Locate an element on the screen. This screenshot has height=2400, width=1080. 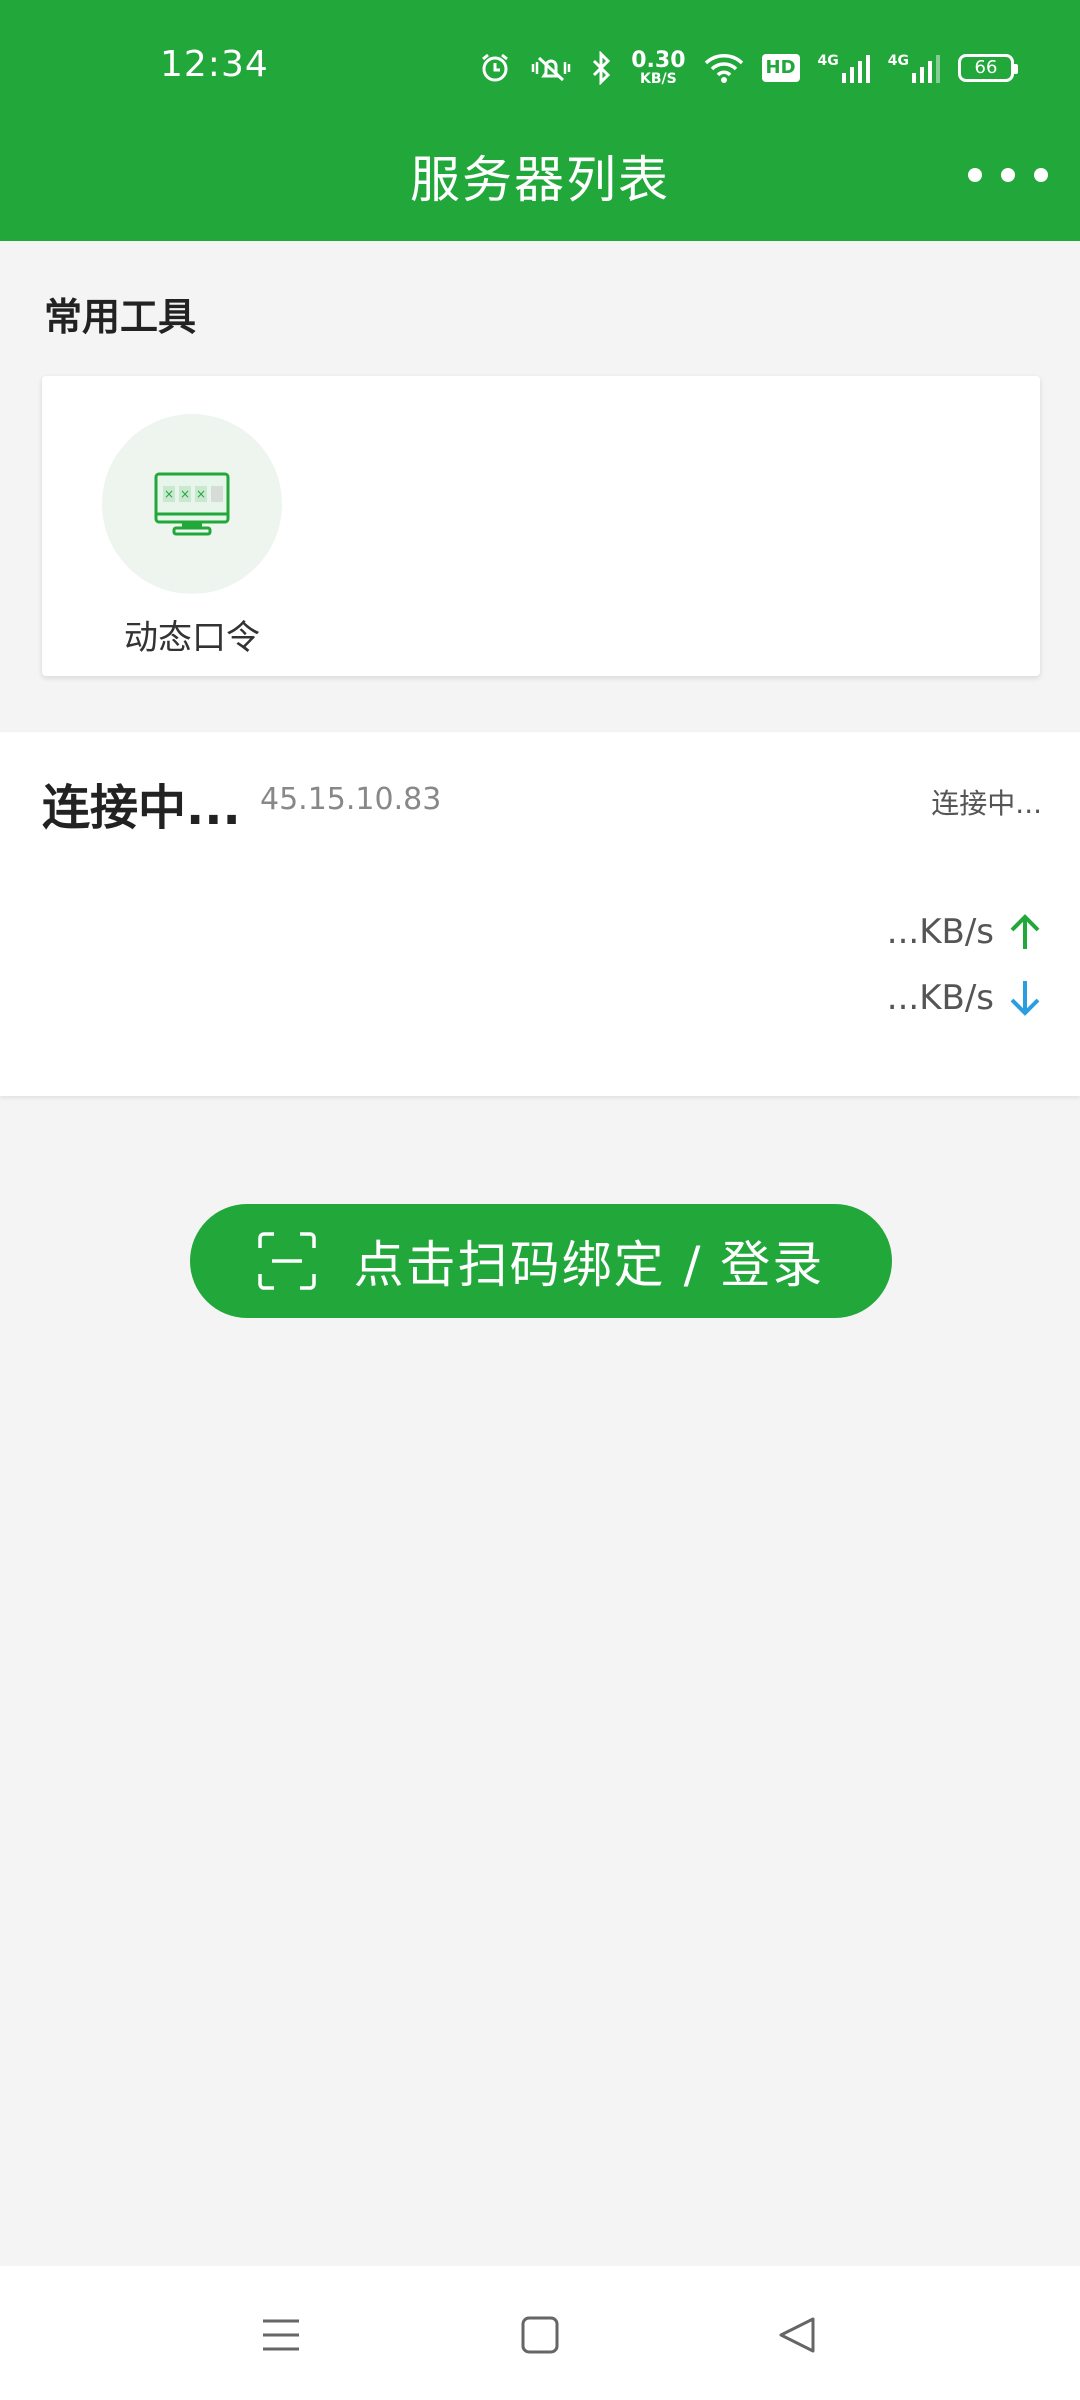
app-header: 12:34 0.30 KB/S HD 4G 4G 66 服务器列表 is located at coordinates (540, 120).